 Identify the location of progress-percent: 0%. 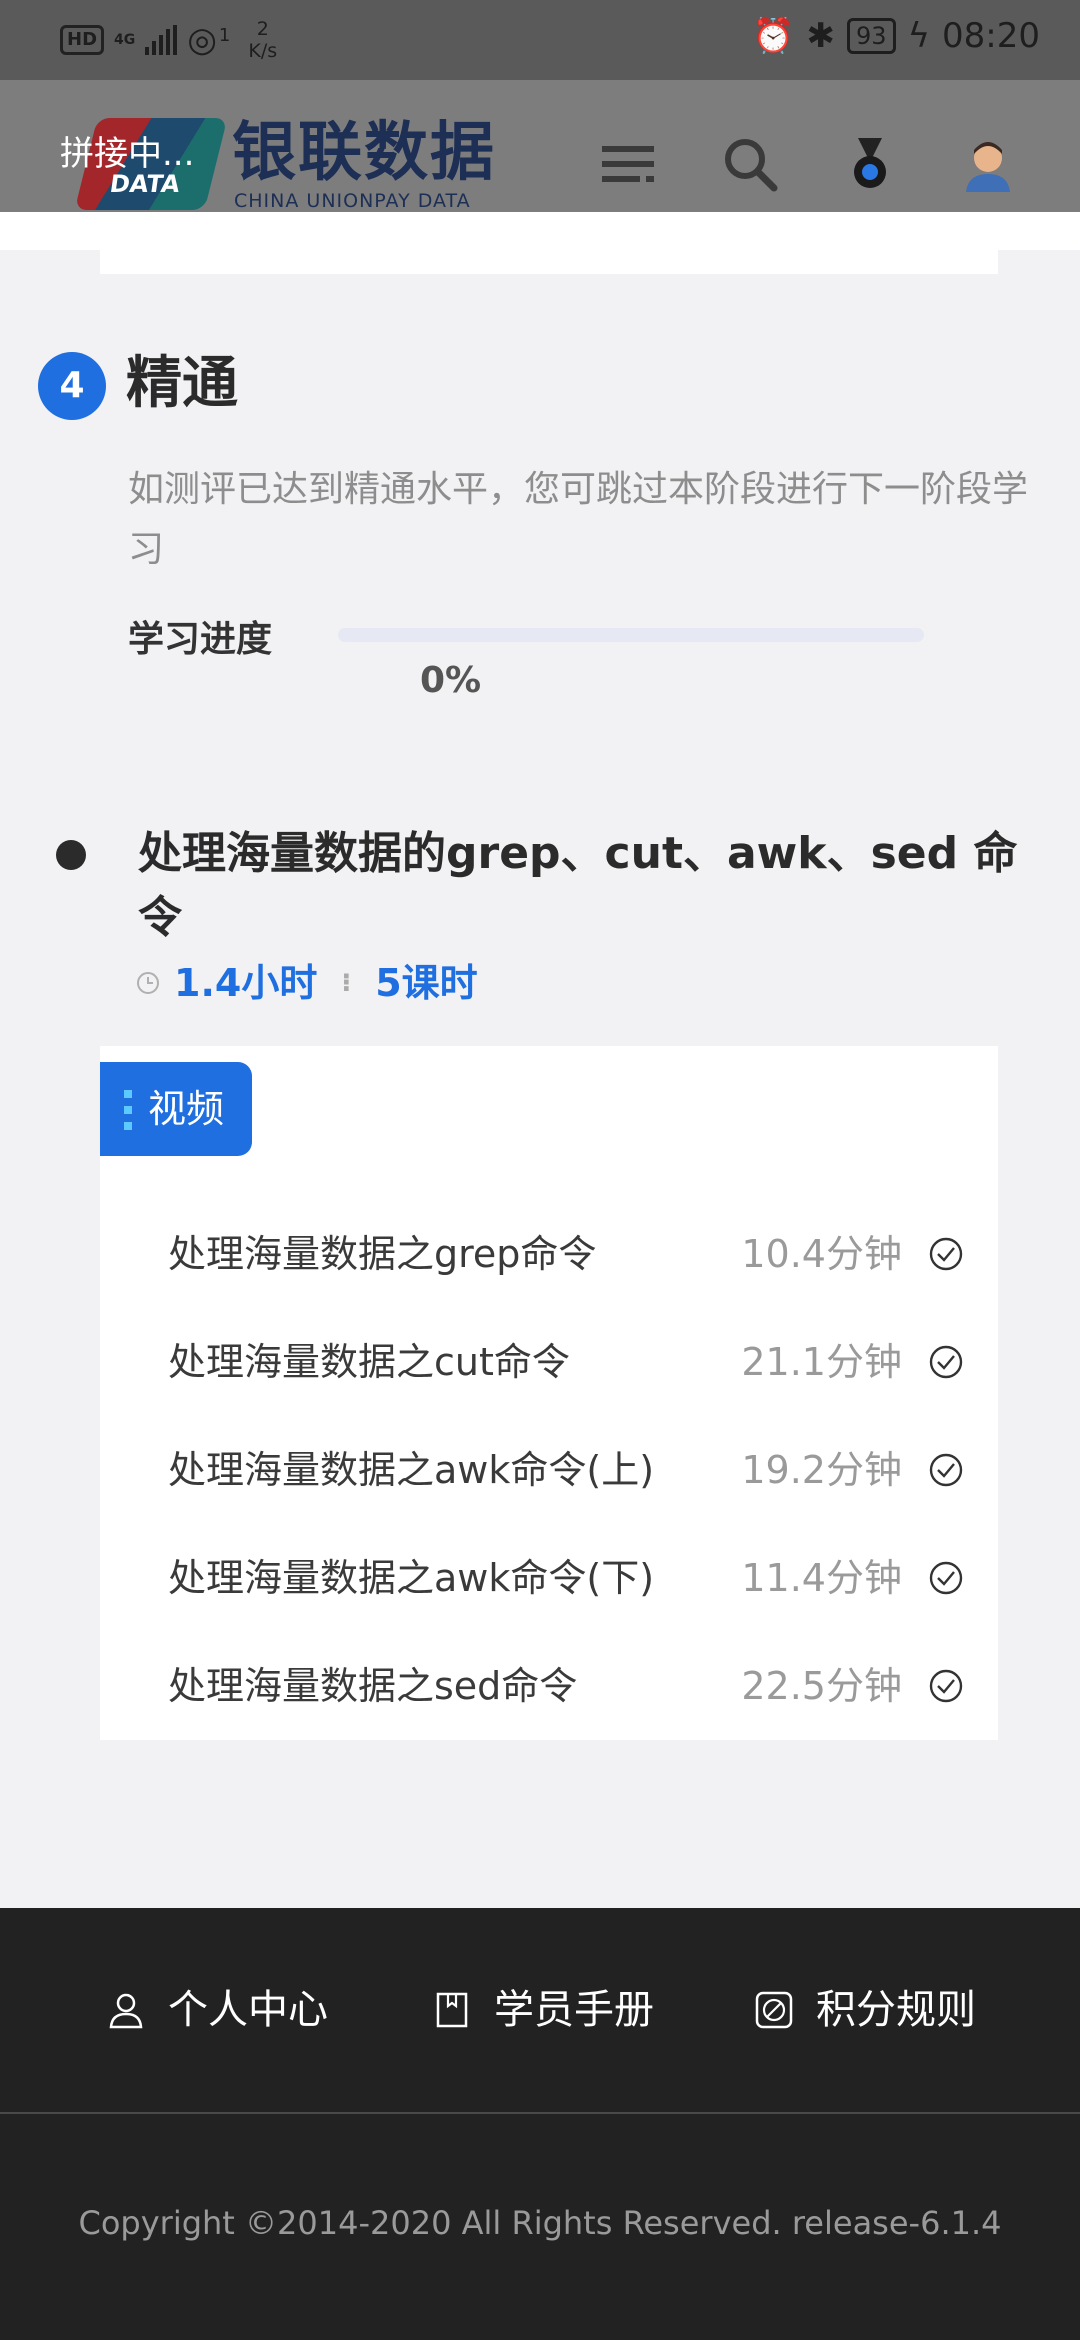
(451, 680).